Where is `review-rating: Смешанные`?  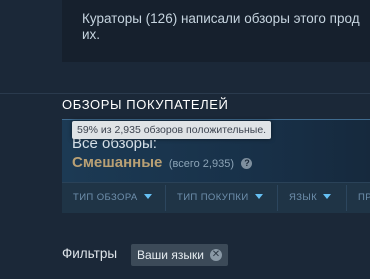
review-rating: Смешанные is located at coordinates (117, 162).